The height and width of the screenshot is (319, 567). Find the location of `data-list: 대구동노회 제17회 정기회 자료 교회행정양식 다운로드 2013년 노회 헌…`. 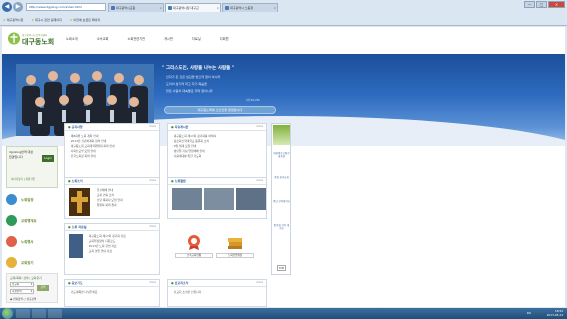

data-list: 대구동노회 제17회 정기회 자료 교회행정양식 다운로드 2013년 노회 헌… is located at coordinates (121, 244).